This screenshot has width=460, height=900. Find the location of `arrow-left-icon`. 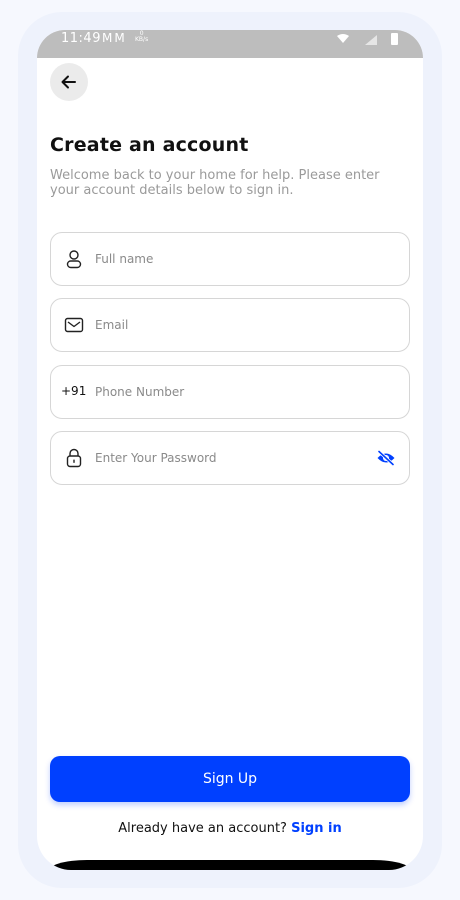

arrow-left-icon is located at coordinates (68, 82).